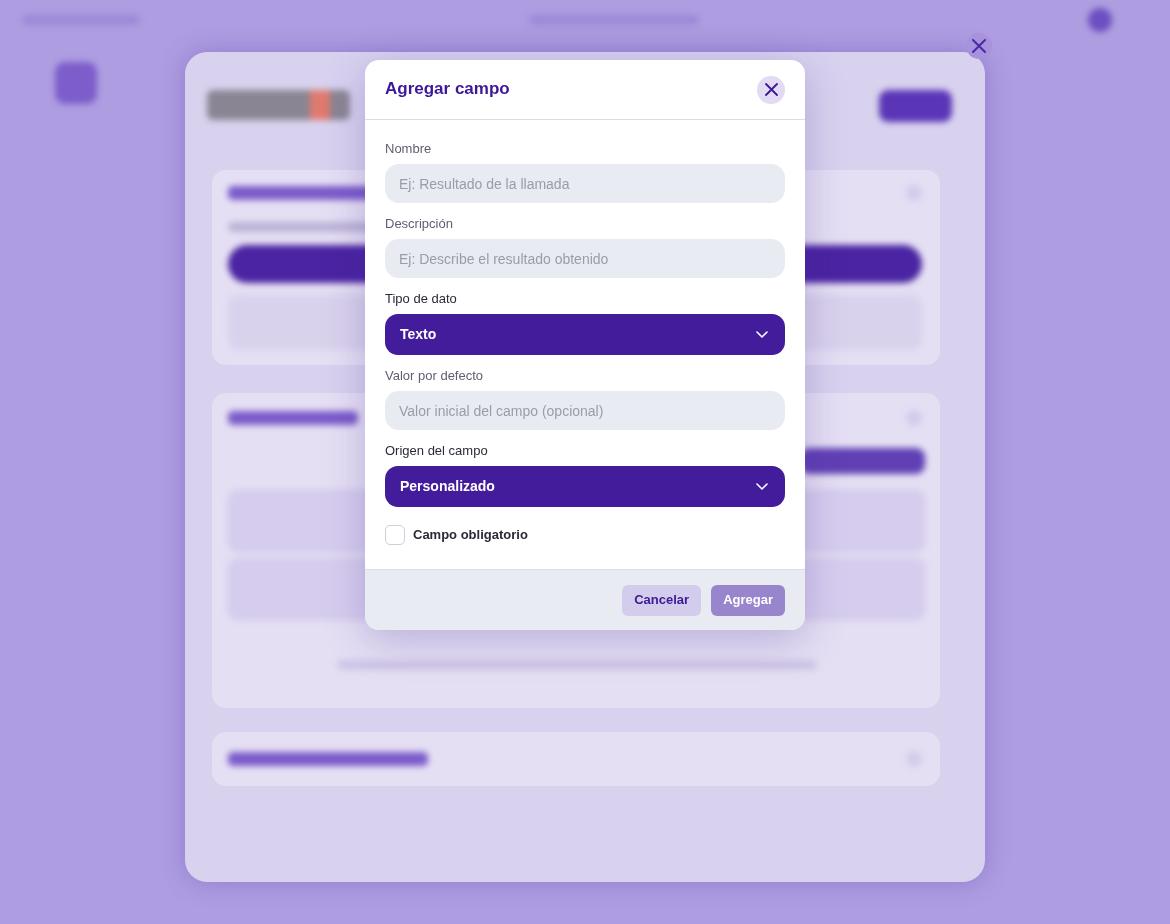 The width and height of the screenshot is (1170, 924). Describe the element at coordinates (437, 451) in the screenshot. I see `field-label: Origen del campo` at that location.